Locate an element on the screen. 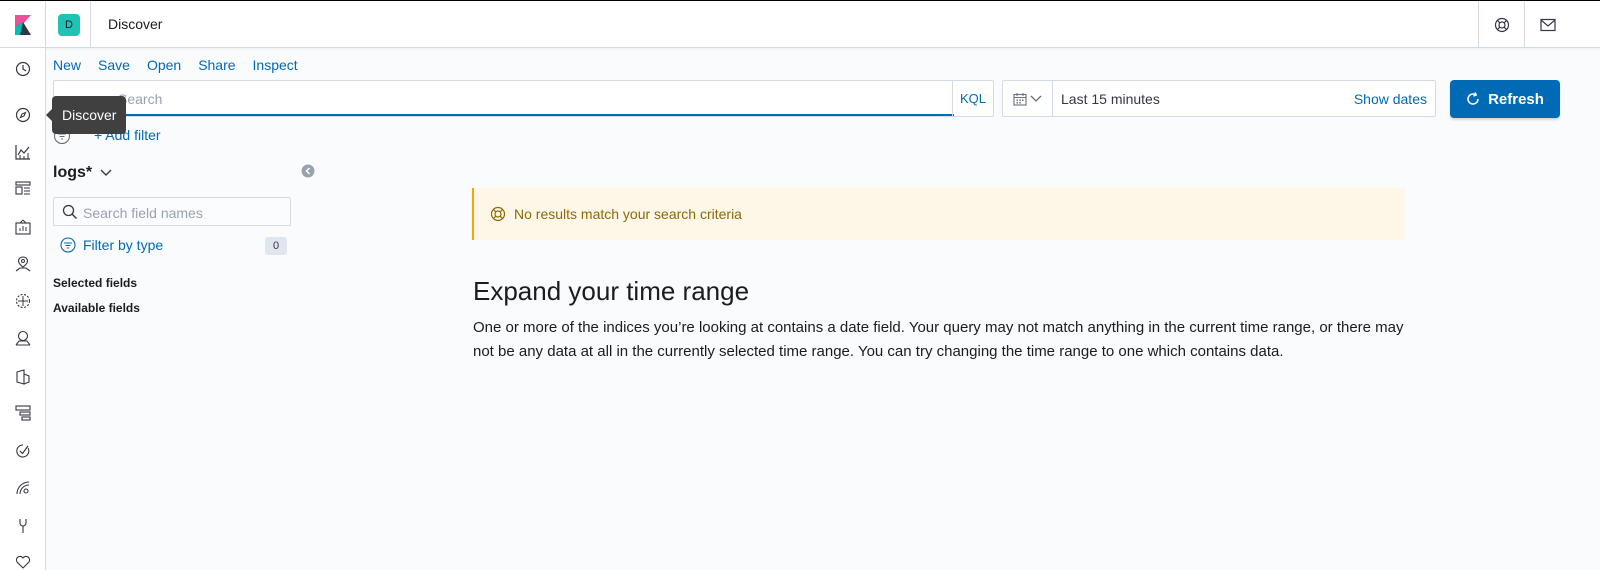 This screenshot has width=1600, height=570. logs-icon is located at coordinates (23, 377).